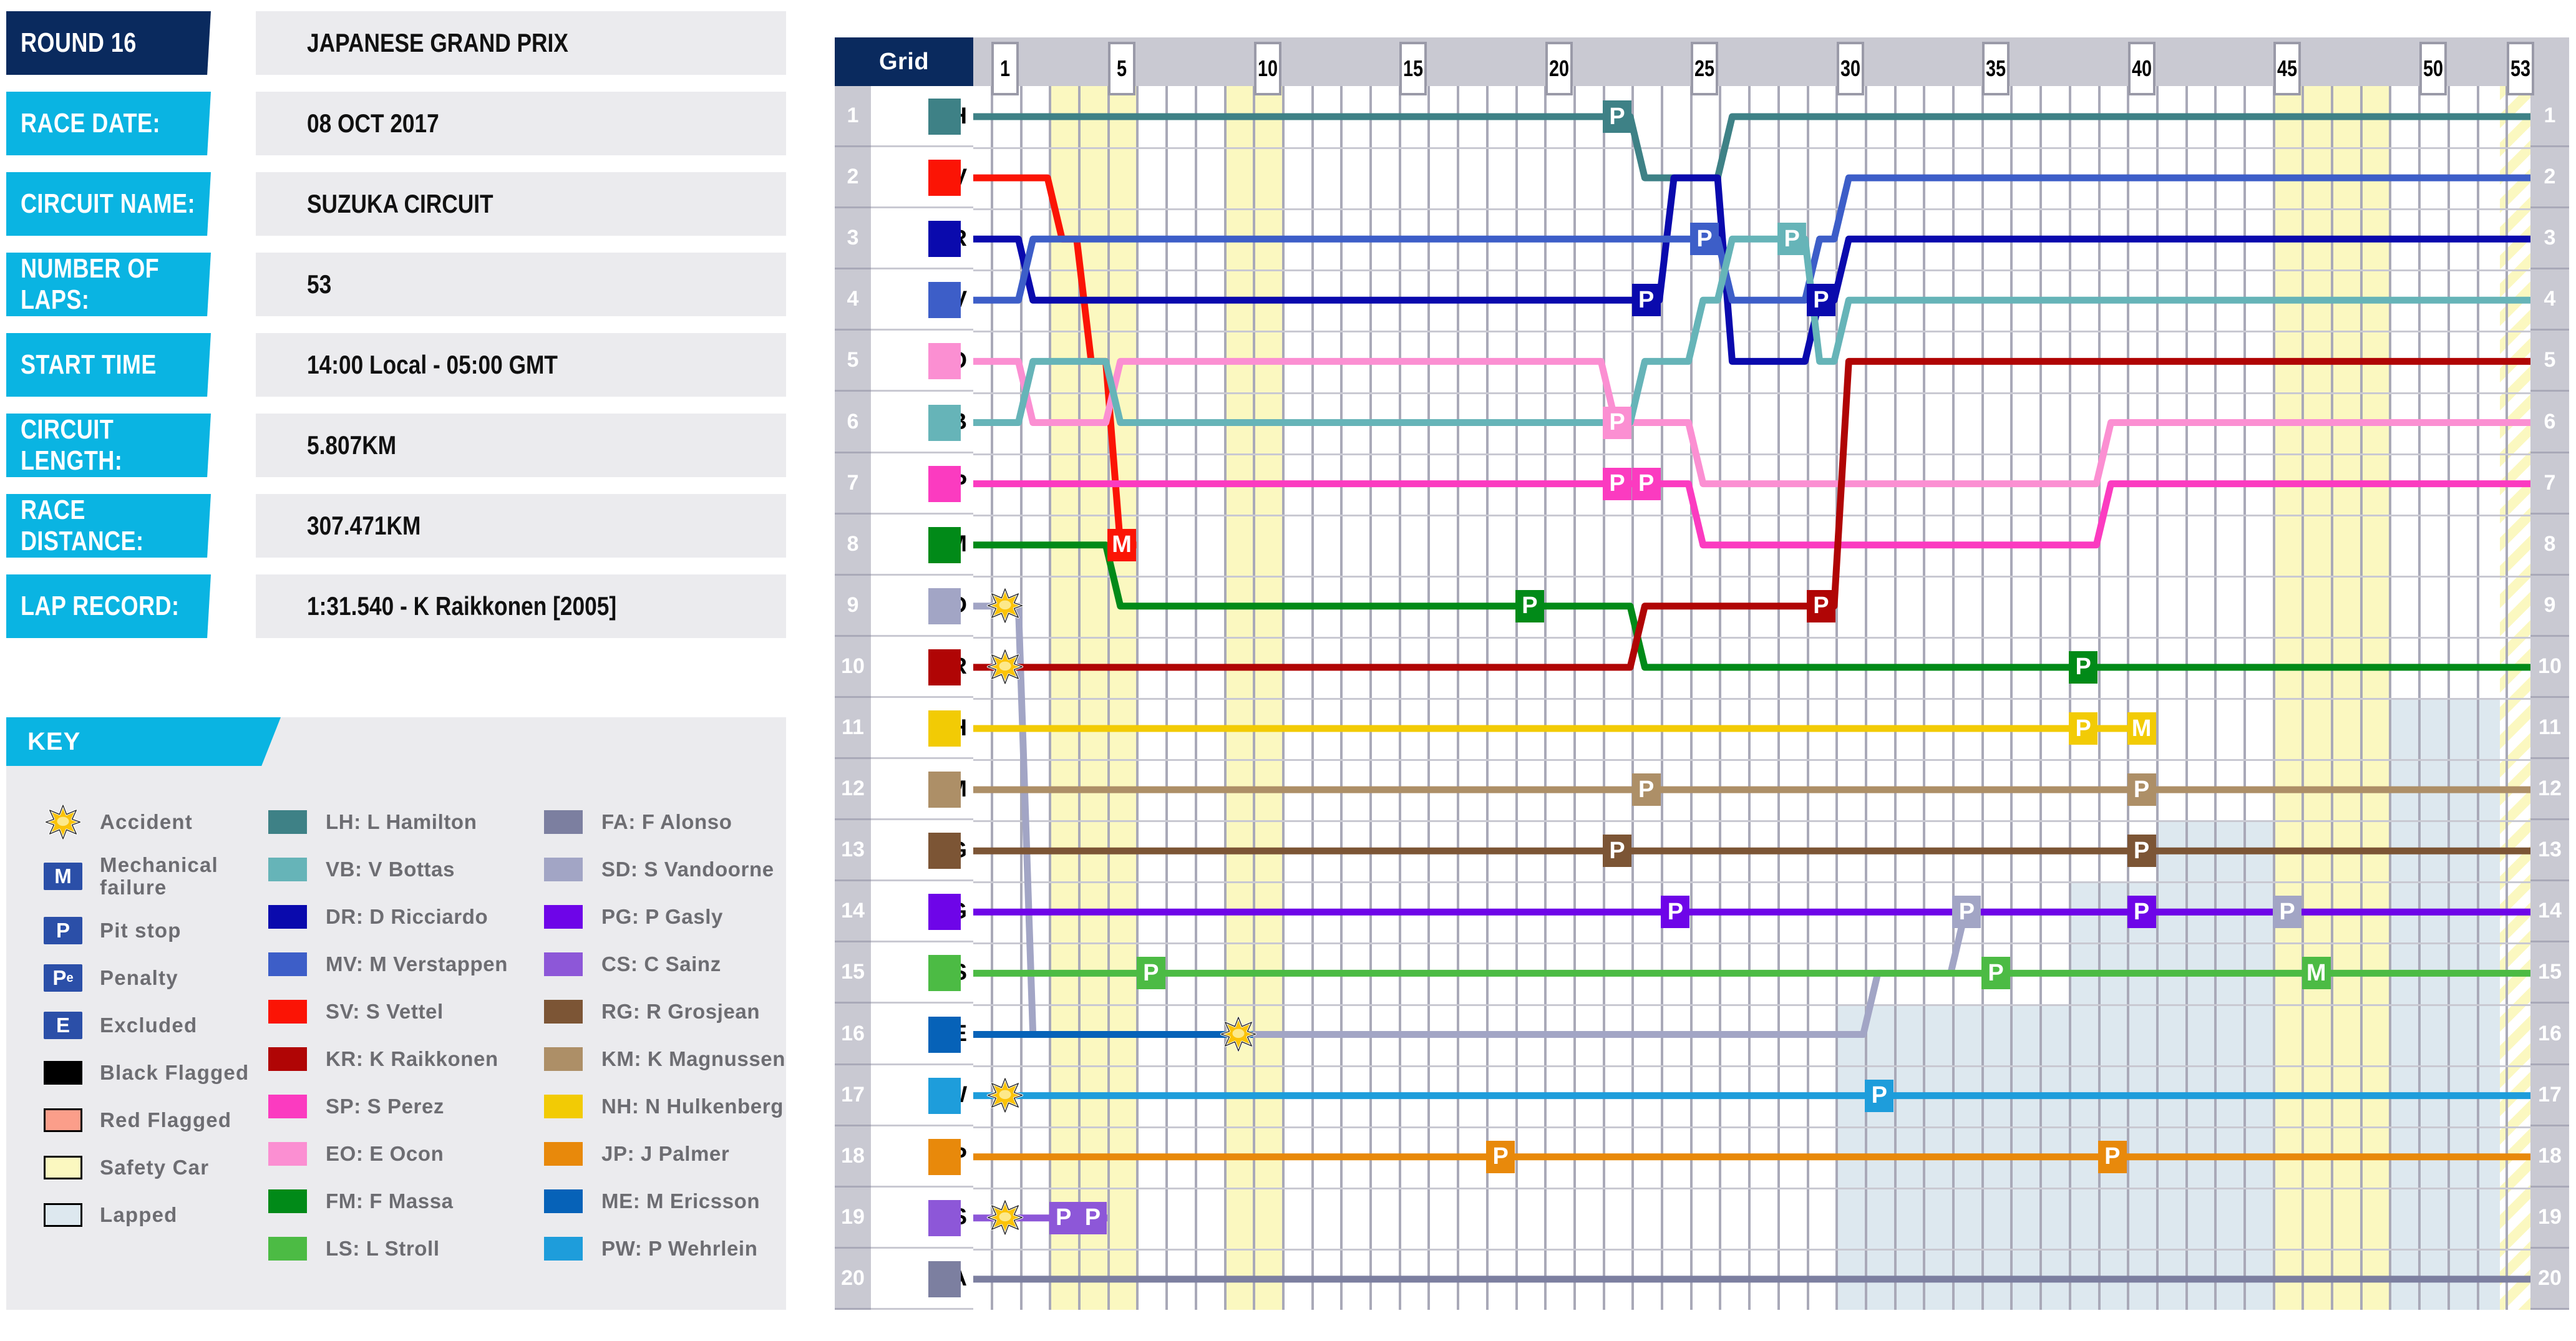 The image size is (2576, 1341). What do you see at coordinates (2549, 912) in the screenshot?
I see `finish-position-14: 14` at bounding box center [2549, 912].